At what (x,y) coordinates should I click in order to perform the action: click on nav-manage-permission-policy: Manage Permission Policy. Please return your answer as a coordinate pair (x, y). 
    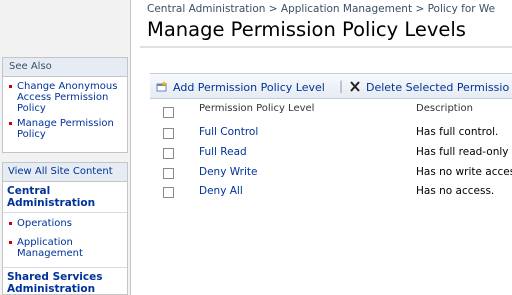
    Looking at the image, I should click on (65, 129).